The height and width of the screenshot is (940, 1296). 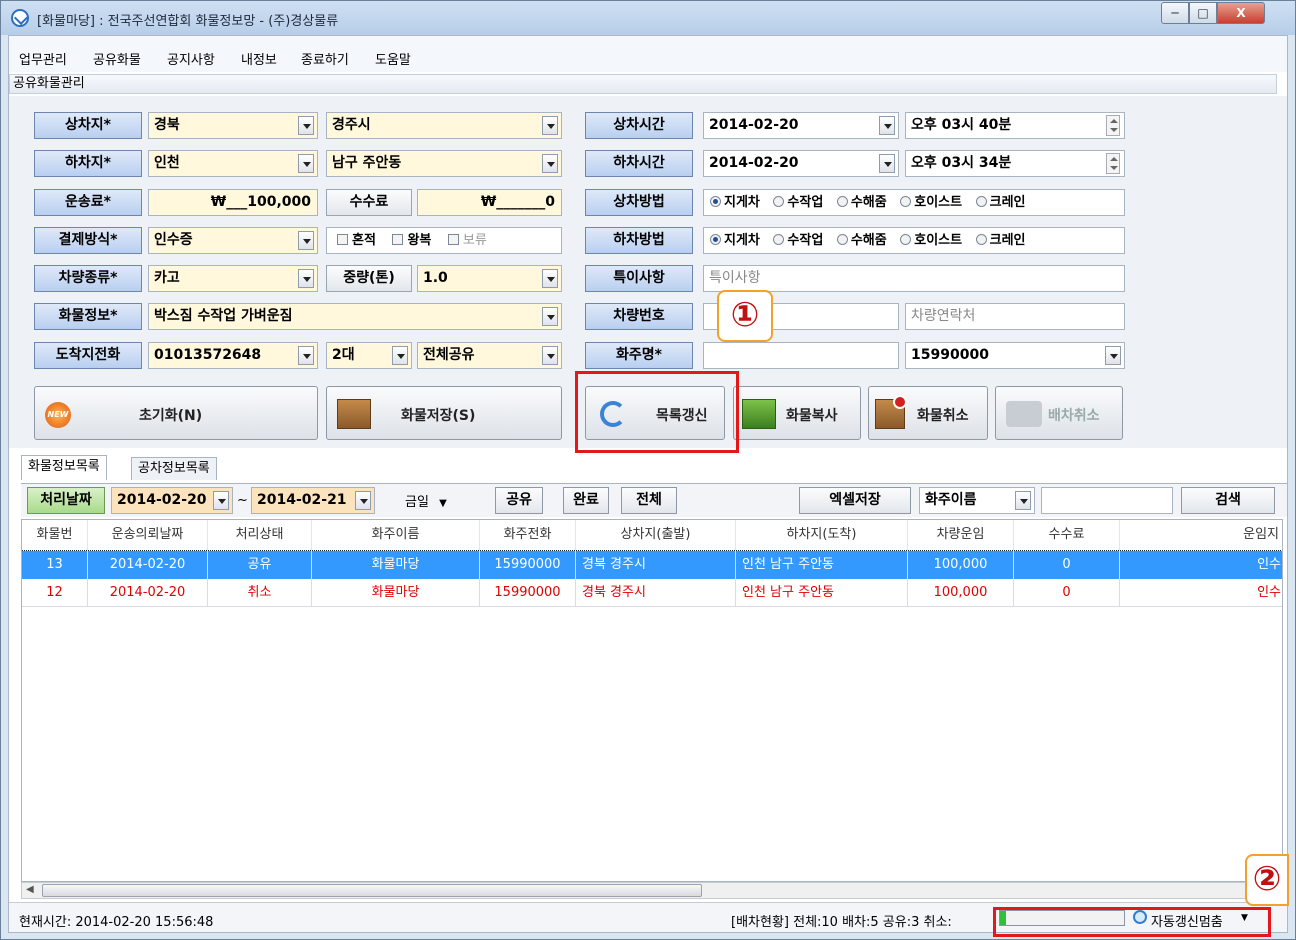 I want to click on scrollbar-thumb, so click(x=372, y=890).